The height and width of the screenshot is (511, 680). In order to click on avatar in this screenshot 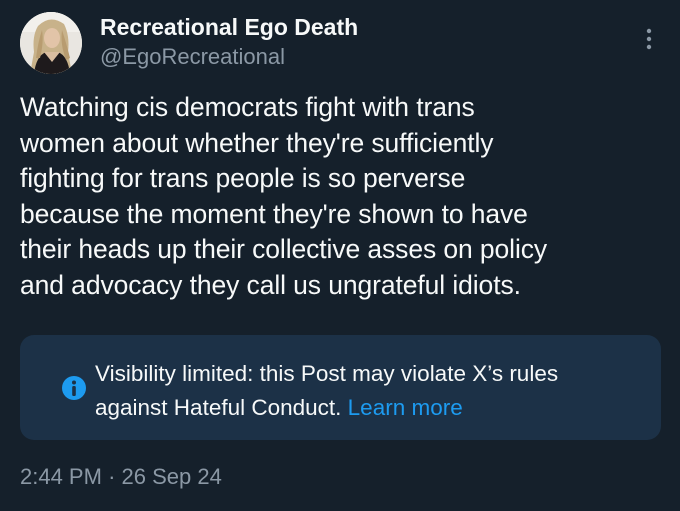, I will do `click(51, 43)`.